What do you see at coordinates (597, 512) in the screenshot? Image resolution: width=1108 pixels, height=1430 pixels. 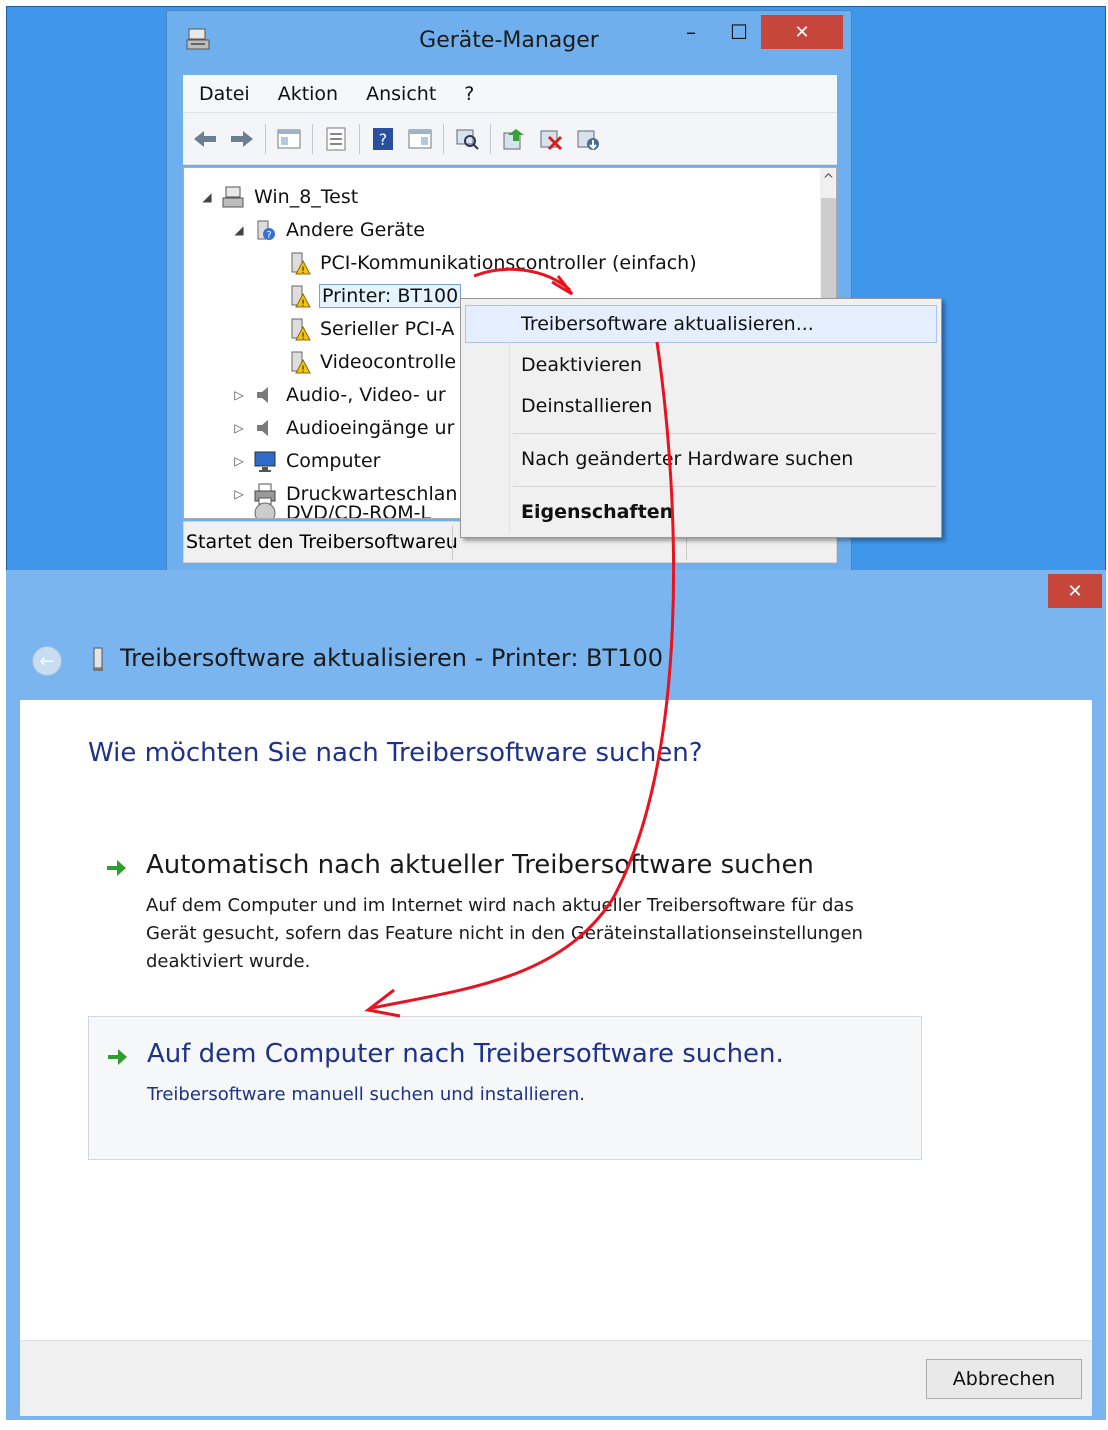 I see `menu-item-properties: Eigenschaften` at bounding box center [597, 512].